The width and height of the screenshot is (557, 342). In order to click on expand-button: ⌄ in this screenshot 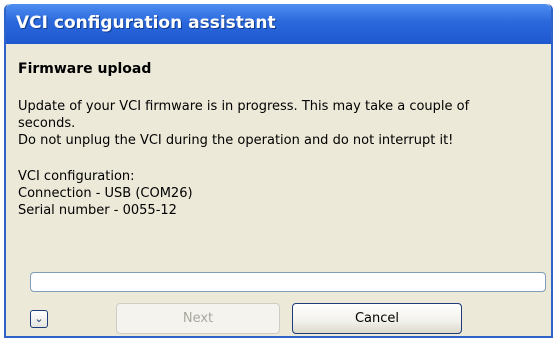, I will do `click(39, 319)`.